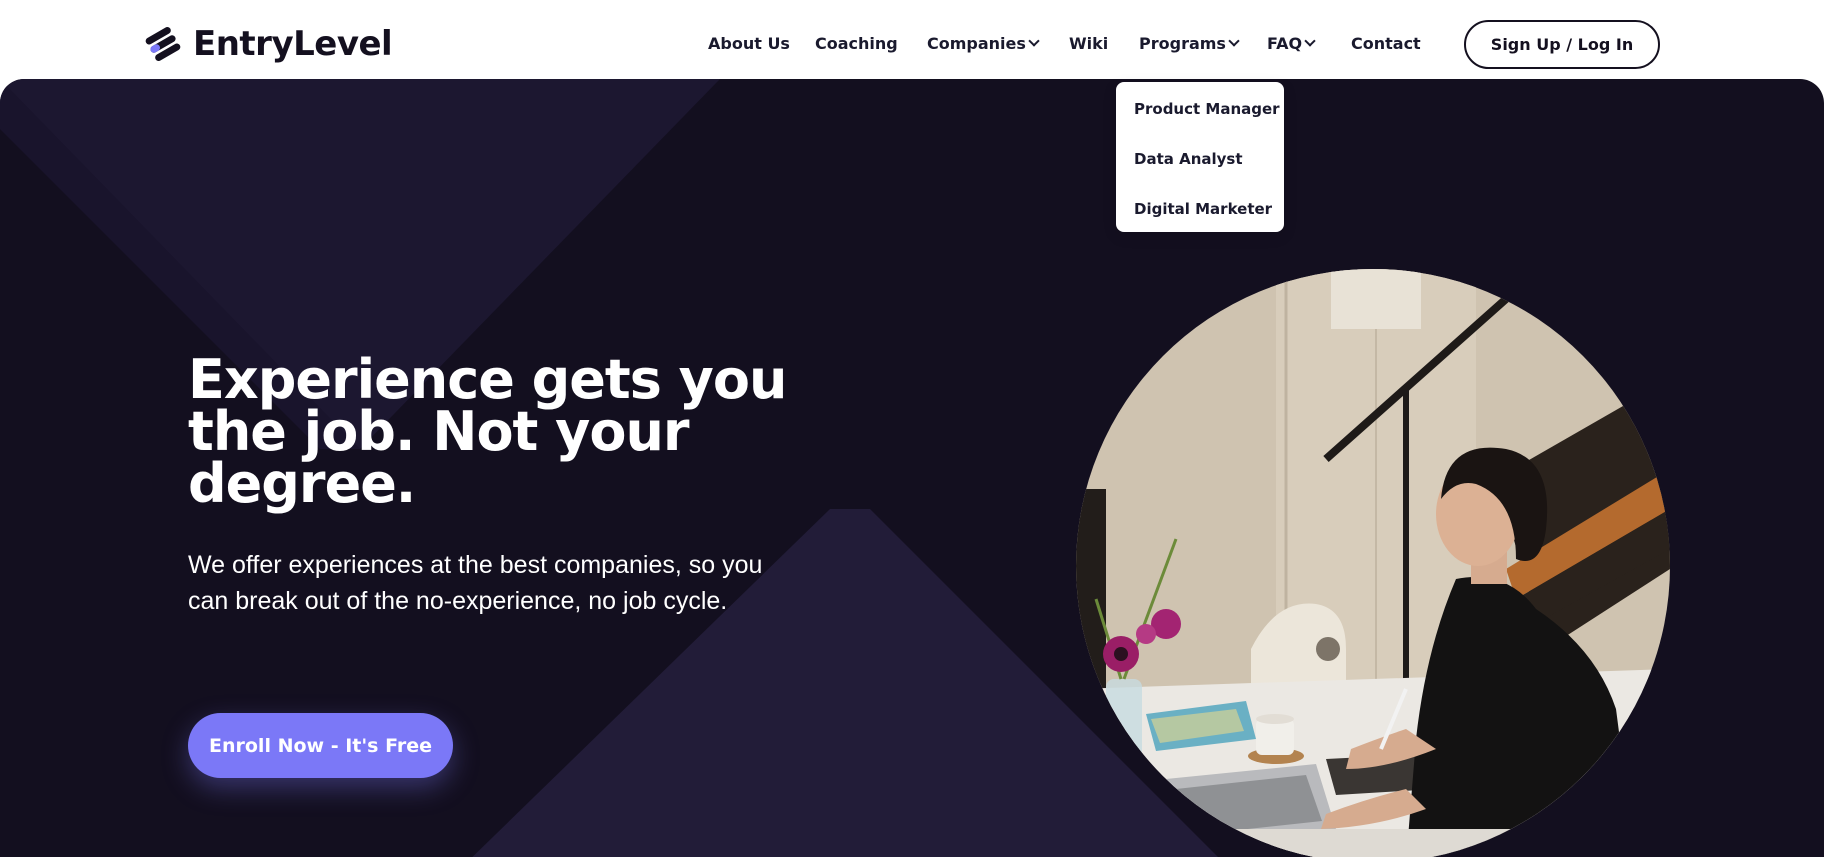 This screenshot has height=857, width=1835. I want to click on dropdown-item-data-analyst: Data Analyst, so click(1188, 159).